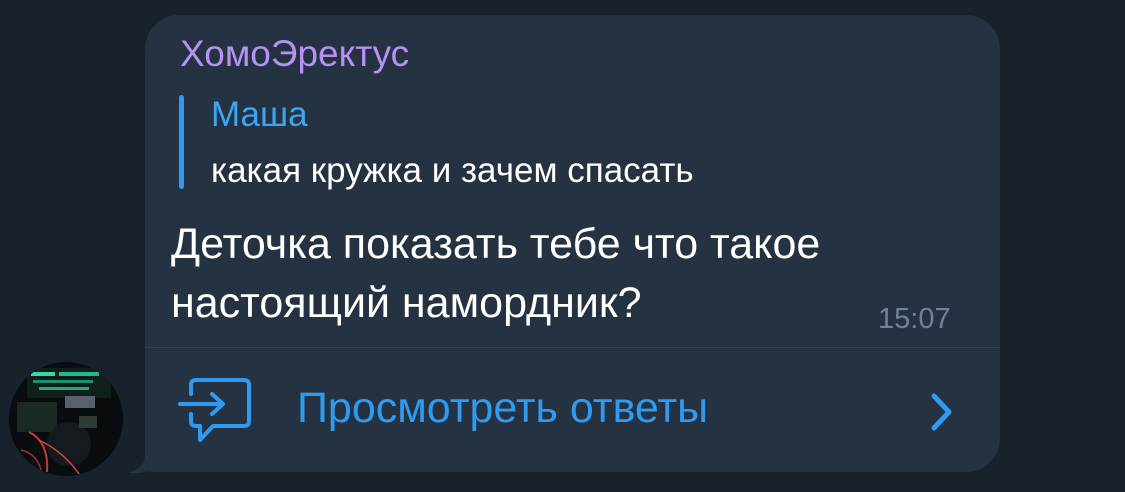 The width and height of the screenshot is (1125, 492). What do you see at coordinates (503, 408) in the screenshot?
I see `view-replies-label: Просмотреть ответы` at bounding box center [503, 408].